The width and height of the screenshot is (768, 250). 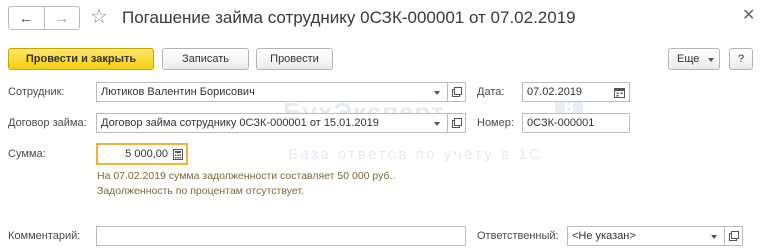 What do you see at coordinates (200, 191) in the screenshot?
I see `interest-info-line: Задолженность по процентам отсутствует.` at bounding box center [200, 191].